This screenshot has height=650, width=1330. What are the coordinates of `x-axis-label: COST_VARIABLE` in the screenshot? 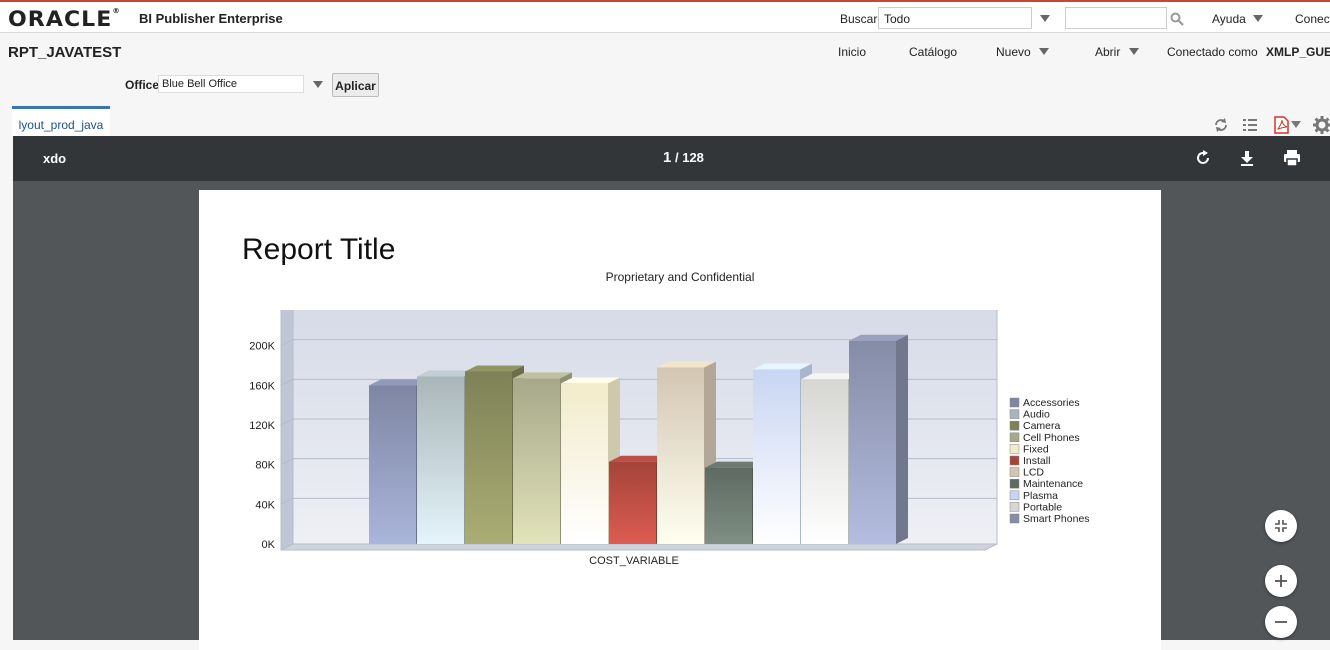 It's located at (634, 561).